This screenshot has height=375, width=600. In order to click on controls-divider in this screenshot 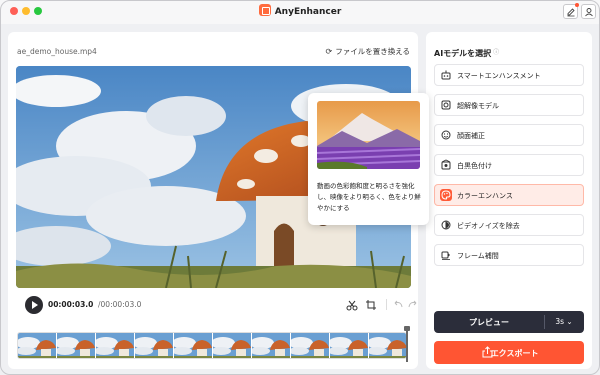, I will do `click(386, 304)`.